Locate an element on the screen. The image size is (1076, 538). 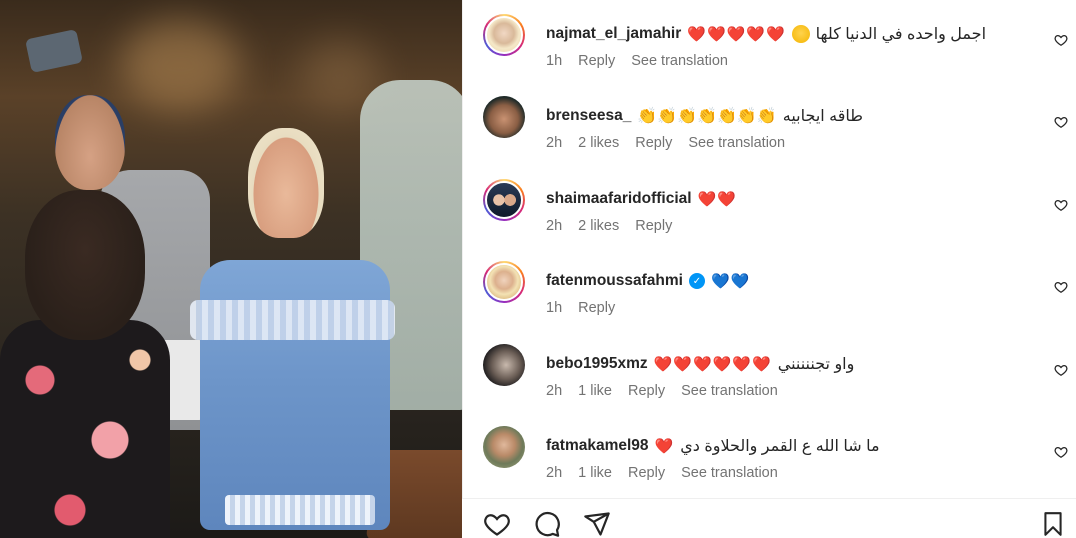
heart-emojis: ❤️ is located at coordinates (664, 446).